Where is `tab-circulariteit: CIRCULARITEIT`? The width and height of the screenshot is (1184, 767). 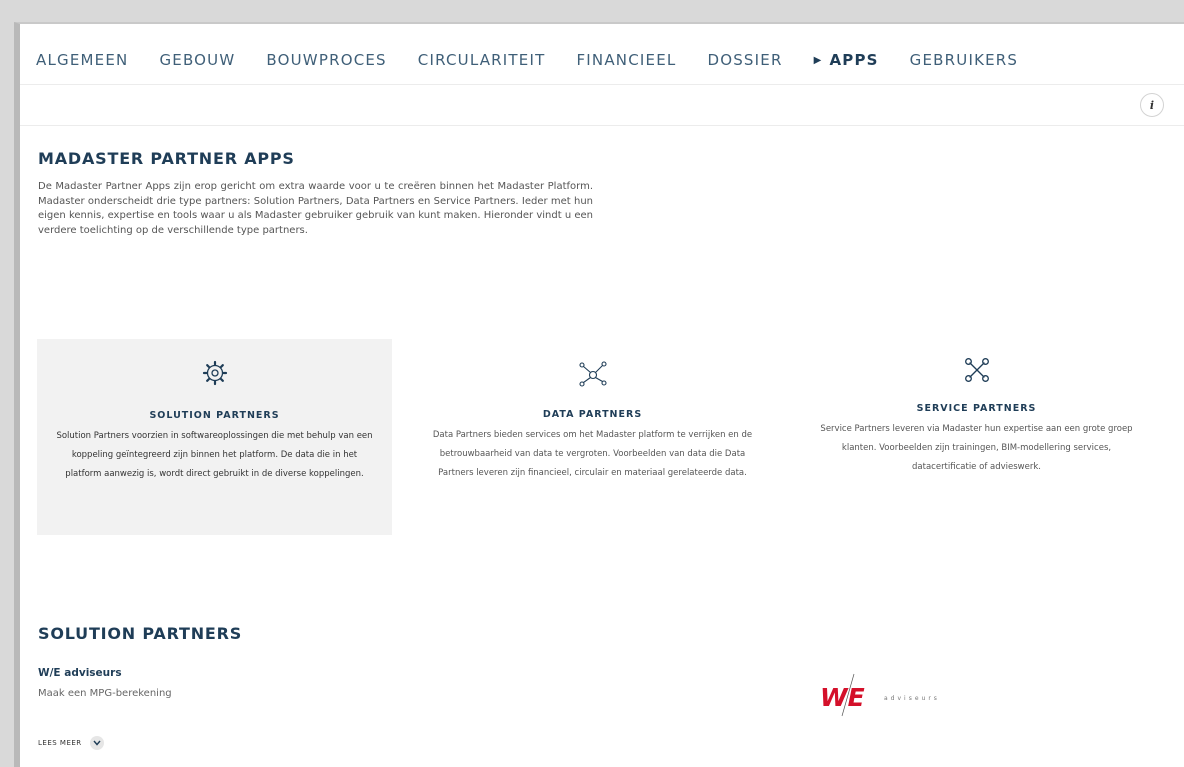
tab-circulariteit: CIRCULARITEIT is located at coordinates (482, 60).